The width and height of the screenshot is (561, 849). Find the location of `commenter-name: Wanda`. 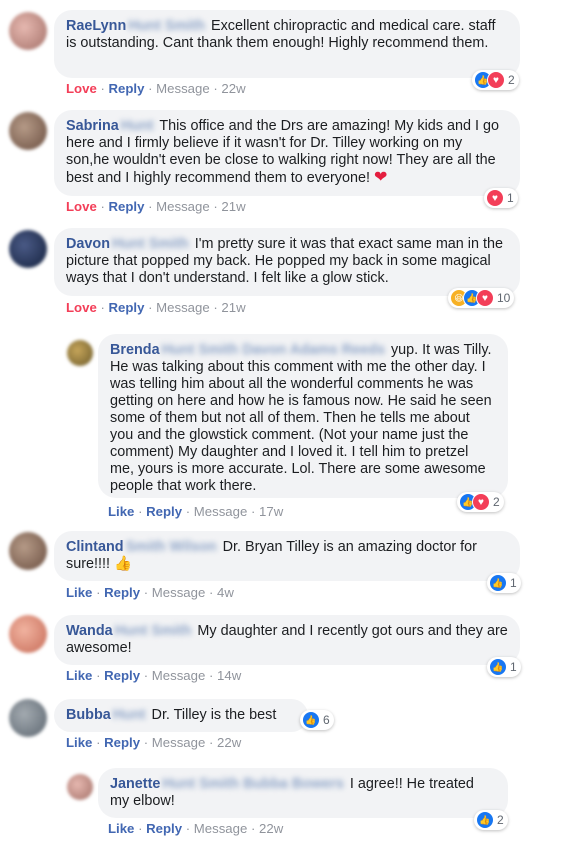

commenter-name: Wanda is located at coordinates (89, 631).